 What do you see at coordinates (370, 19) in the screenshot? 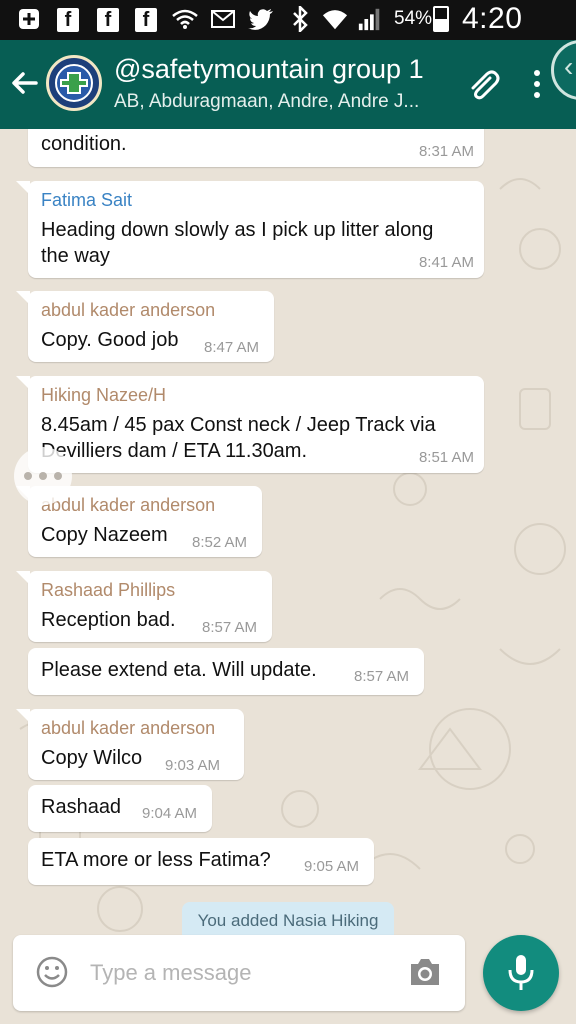
I see `cell-signal-icon` at bounding box center [370, 19].